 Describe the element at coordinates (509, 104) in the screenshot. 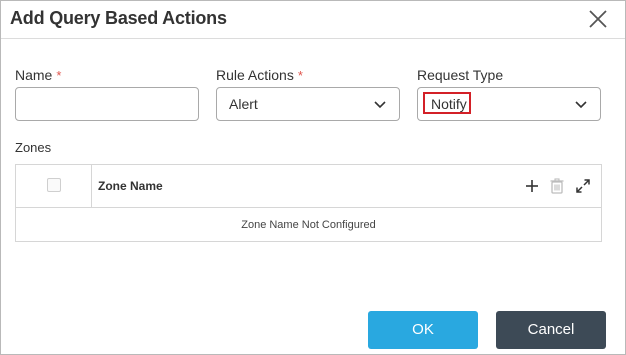

I see `request-type-select: Notify` at that location.